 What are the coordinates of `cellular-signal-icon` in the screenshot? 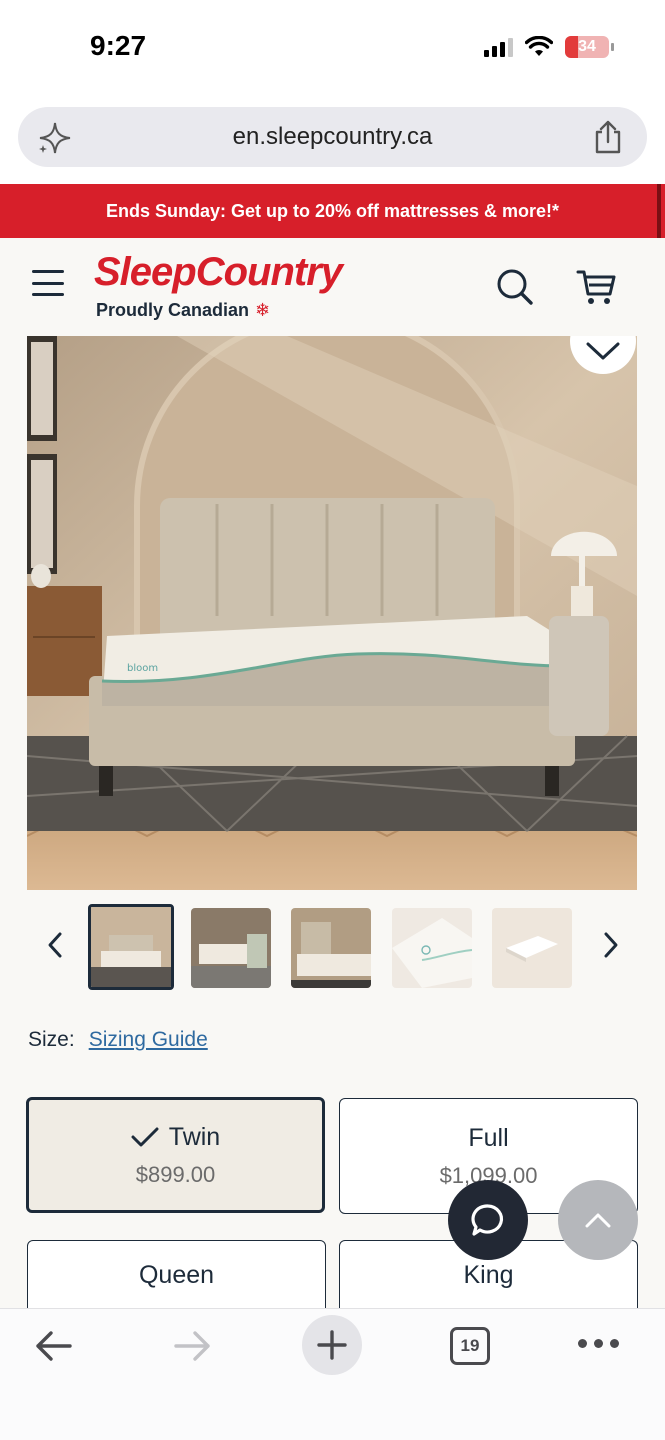 It's located at (498, 47).